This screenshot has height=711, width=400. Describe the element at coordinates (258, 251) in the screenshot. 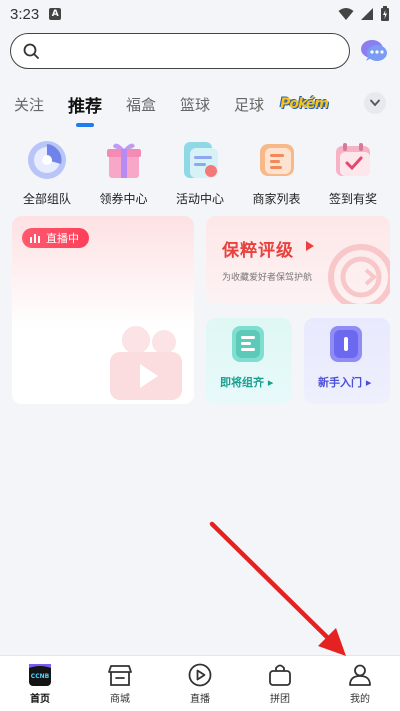

I see `grading-title: 保粹评级` at that location.